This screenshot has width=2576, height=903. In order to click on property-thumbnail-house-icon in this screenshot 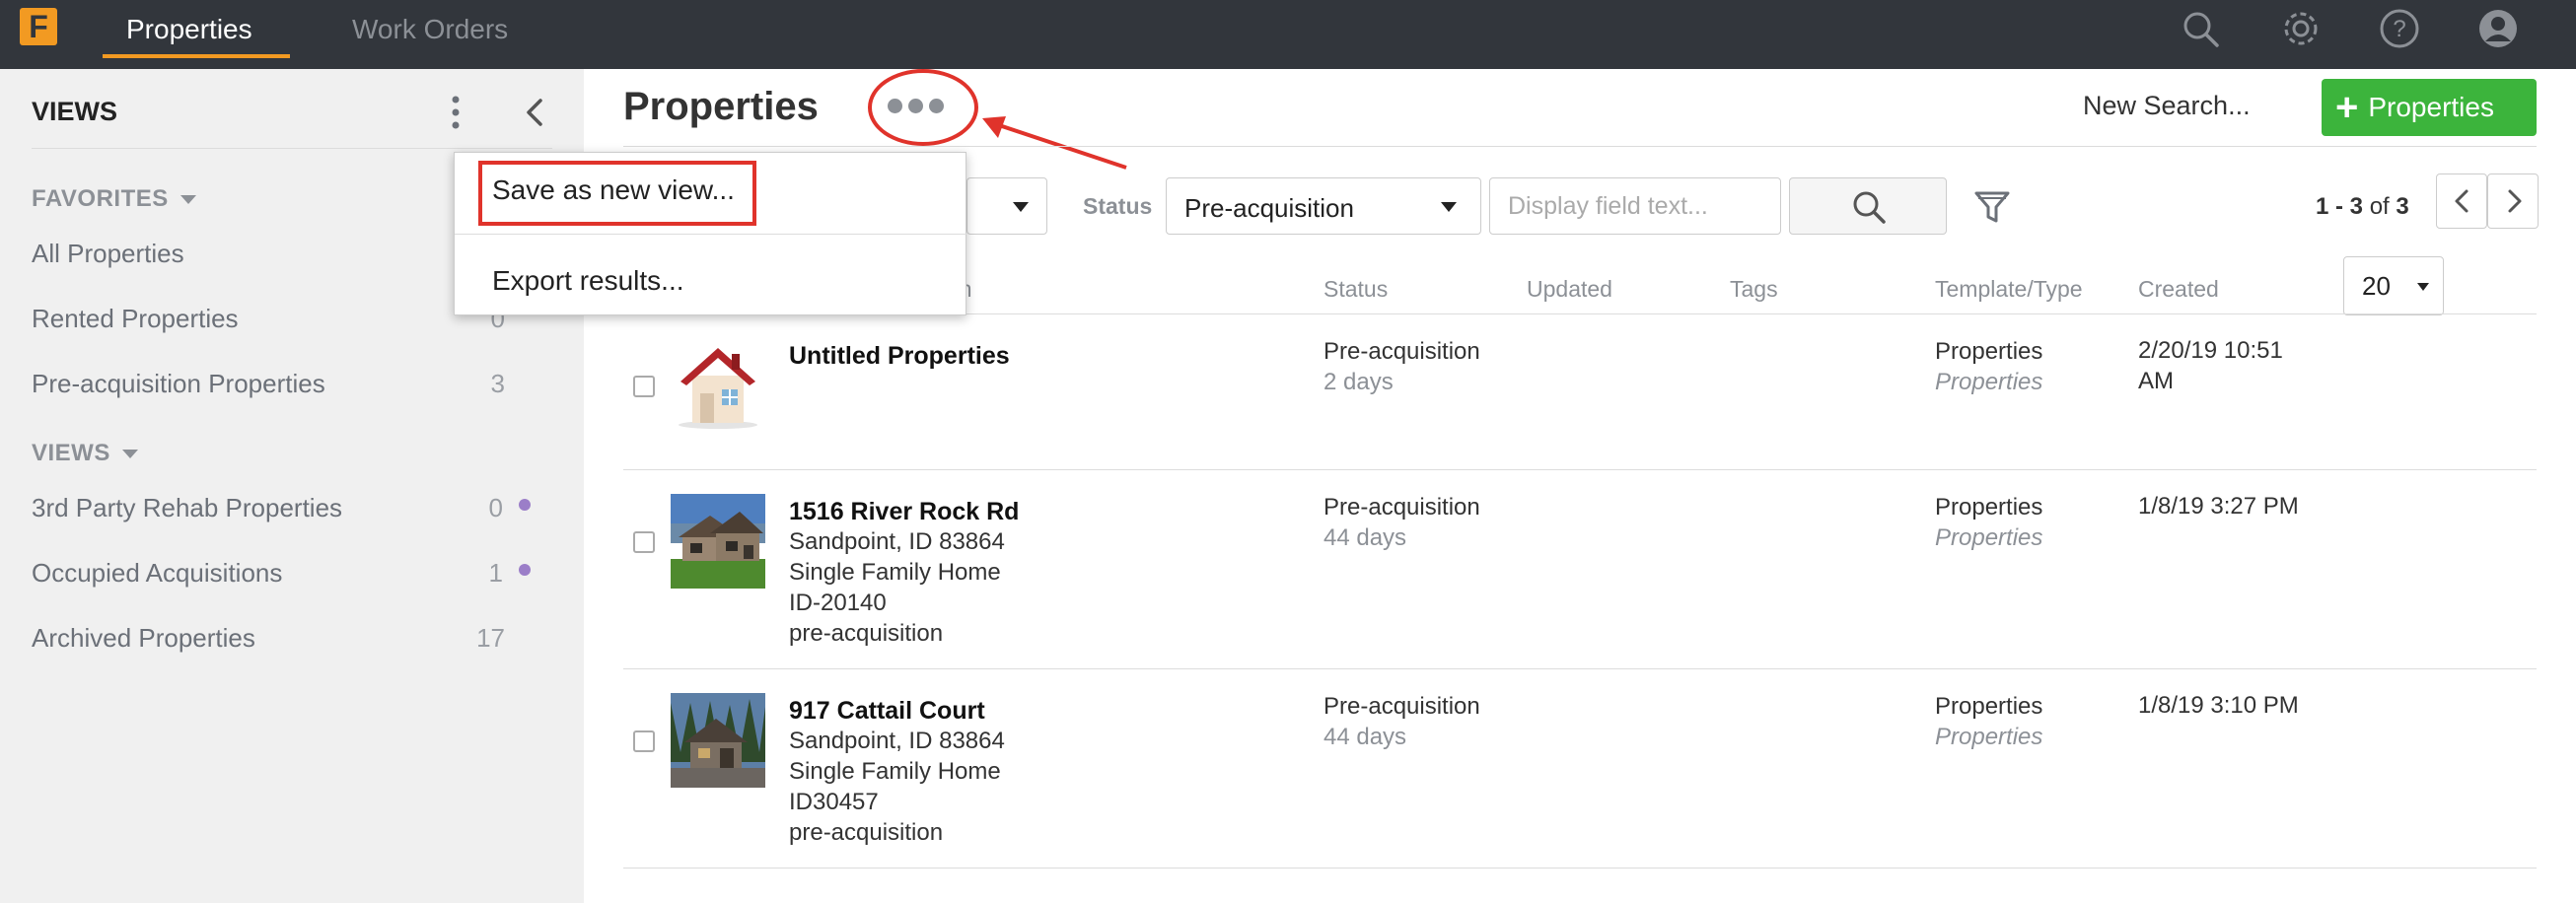, I will do `click(718, 383)`.